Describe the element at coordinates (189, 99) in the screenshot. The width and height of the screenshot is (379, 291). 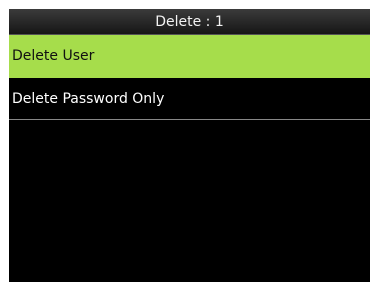
I see `menu-item-delete-password-only: Delete Password Only` at that location.